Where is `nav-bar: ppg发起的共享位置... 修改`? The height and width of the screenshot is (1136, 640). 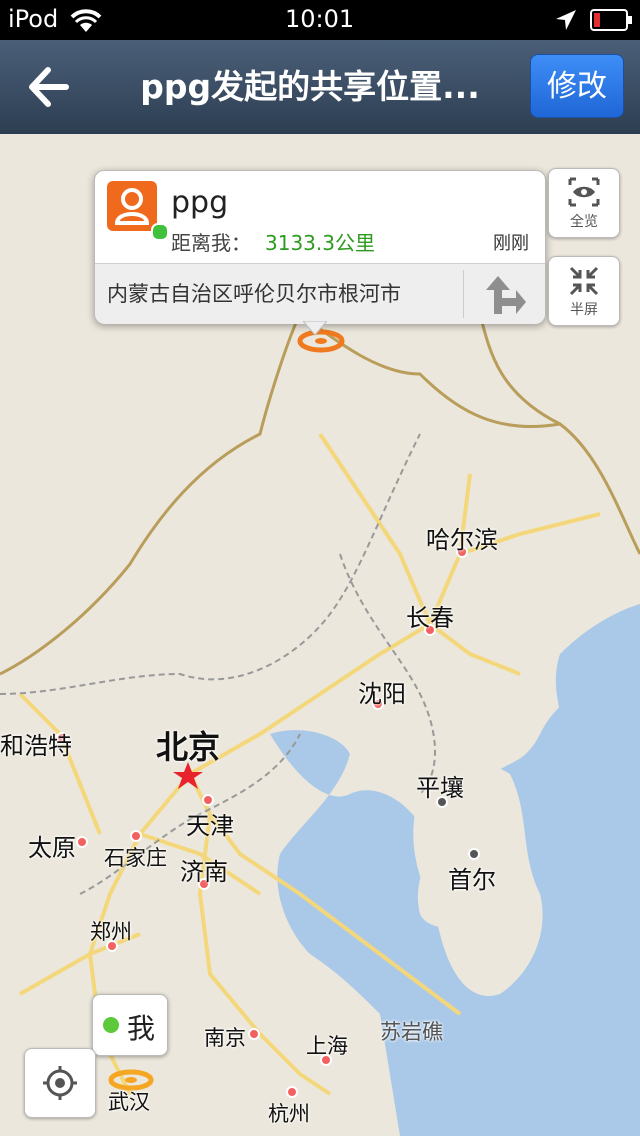
nav-bar: ppg发起的共享位置... 修改 is located at coordinates (320, 87).